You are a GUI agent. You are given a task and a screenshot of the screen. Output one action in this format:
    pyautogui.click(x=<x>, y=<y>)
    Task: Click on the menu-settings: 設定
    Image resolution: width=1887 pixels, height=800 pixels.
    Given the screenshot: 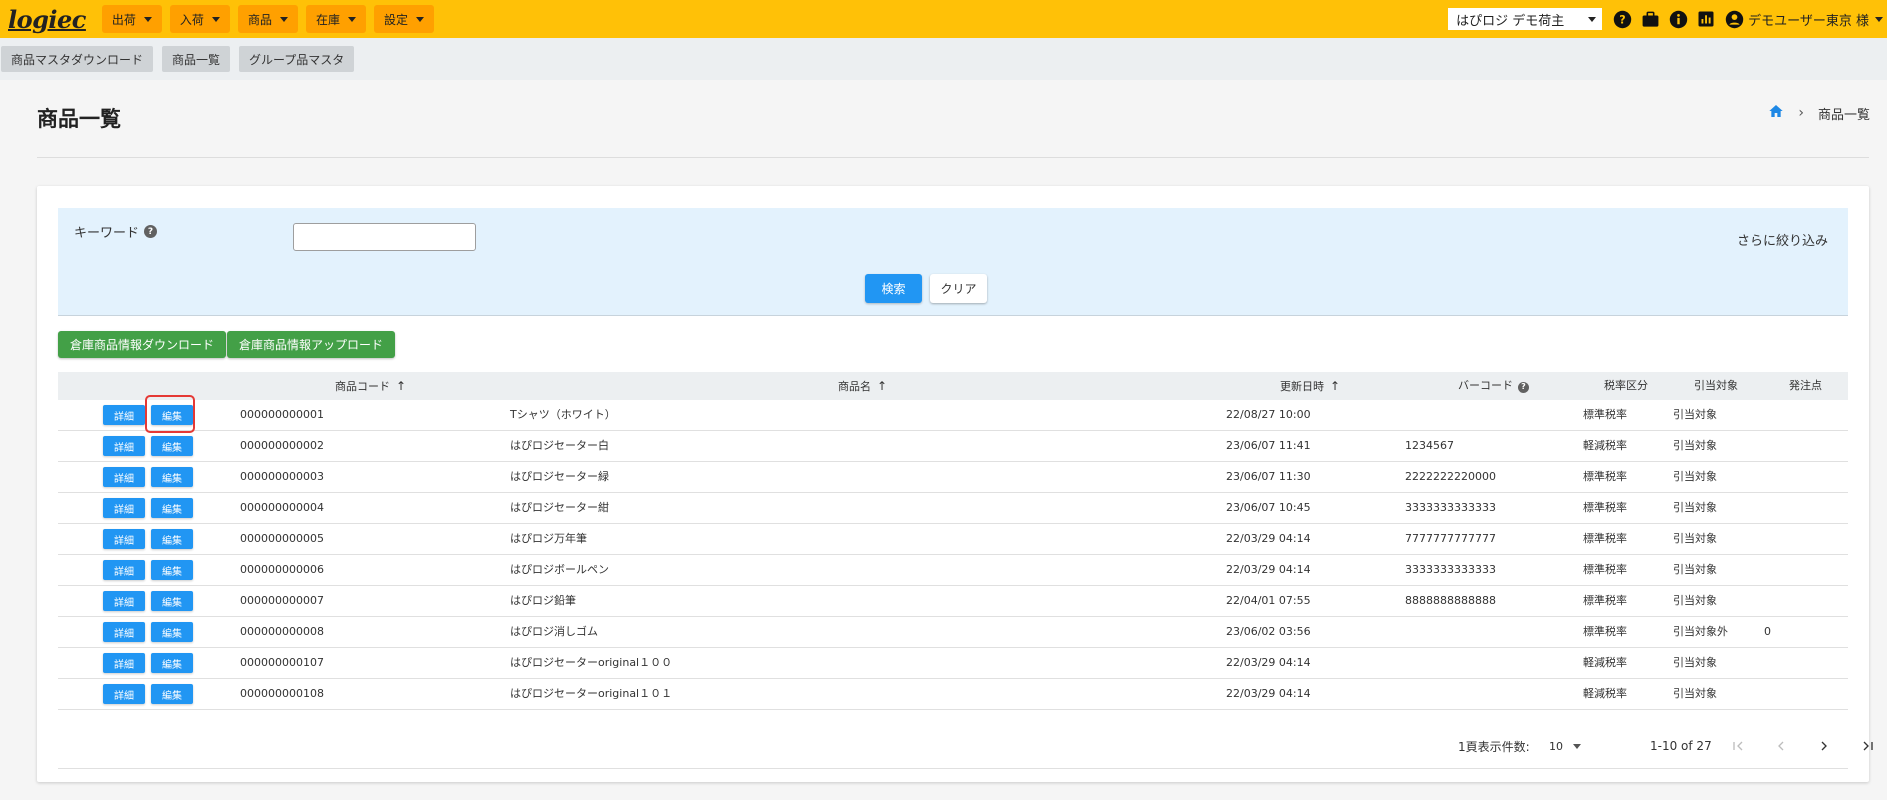 What is the action you would take?
    pyautogui.click(x=403, y=19)
    